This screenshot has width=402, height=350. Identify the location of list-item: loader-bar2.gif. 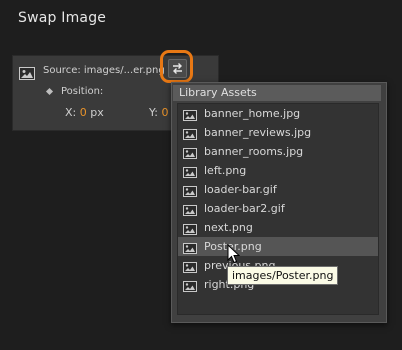
(278, 208).